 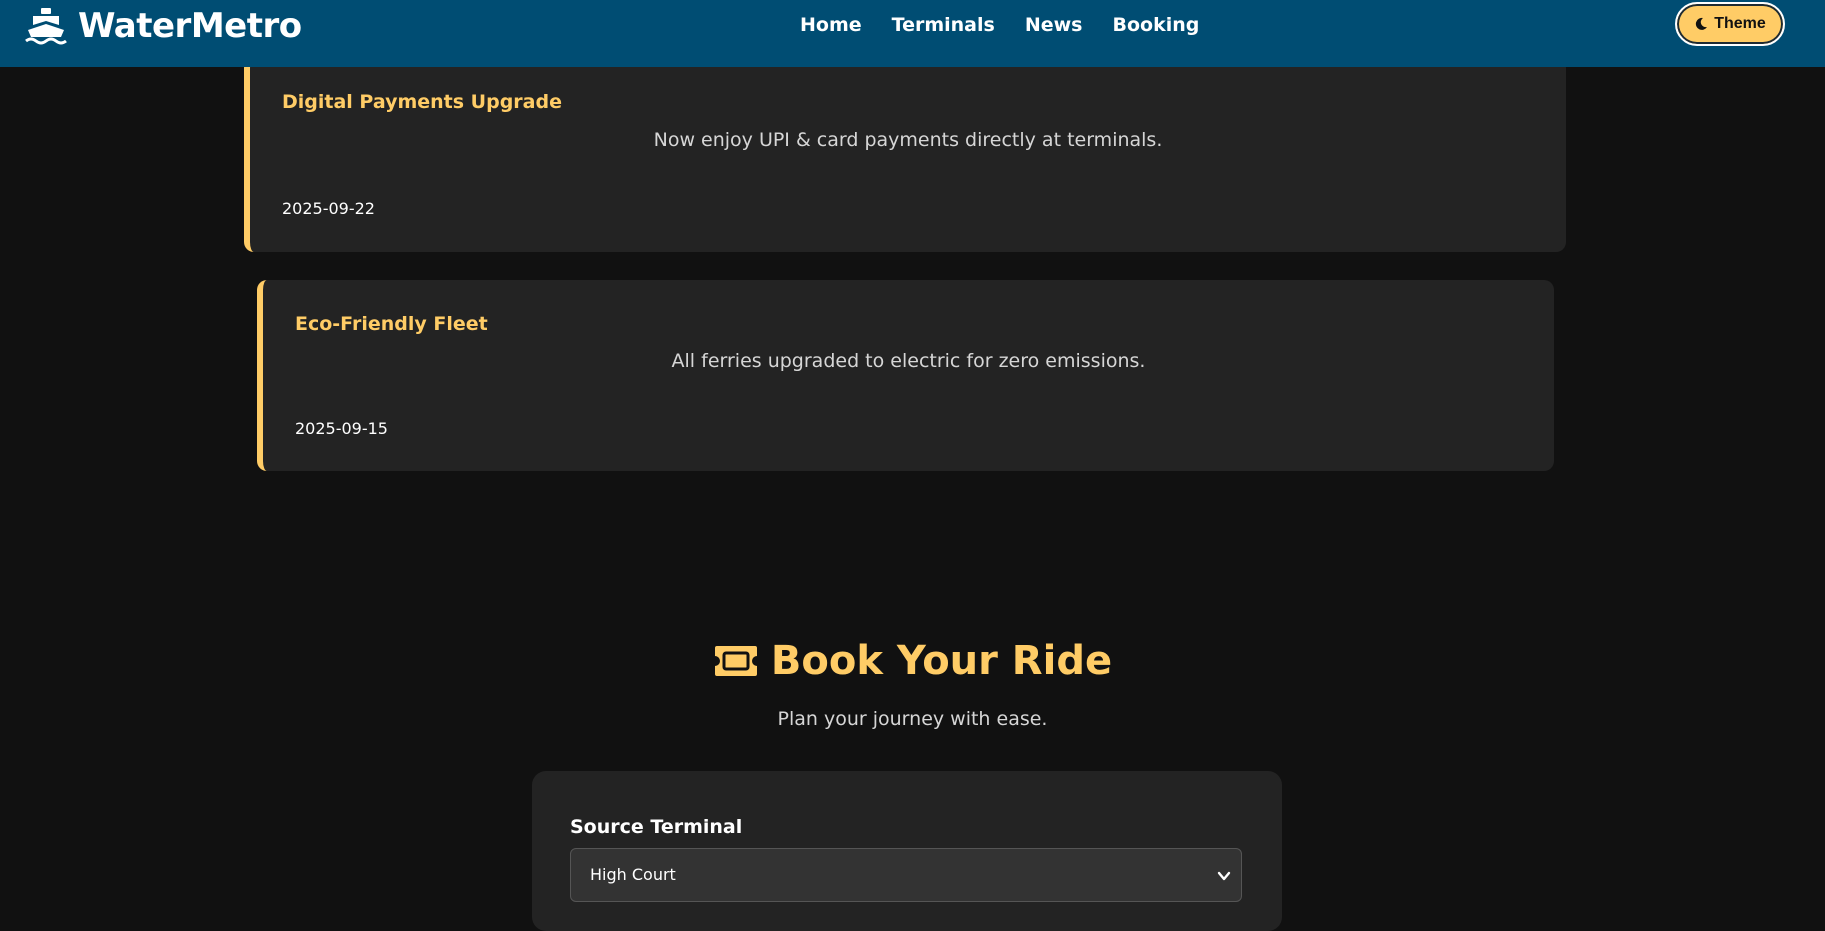 What do you see at coordinates (656, 827) in the screenshot?
I see `source-terminal-label: Source Terminal` at bounding box center [656, 827].